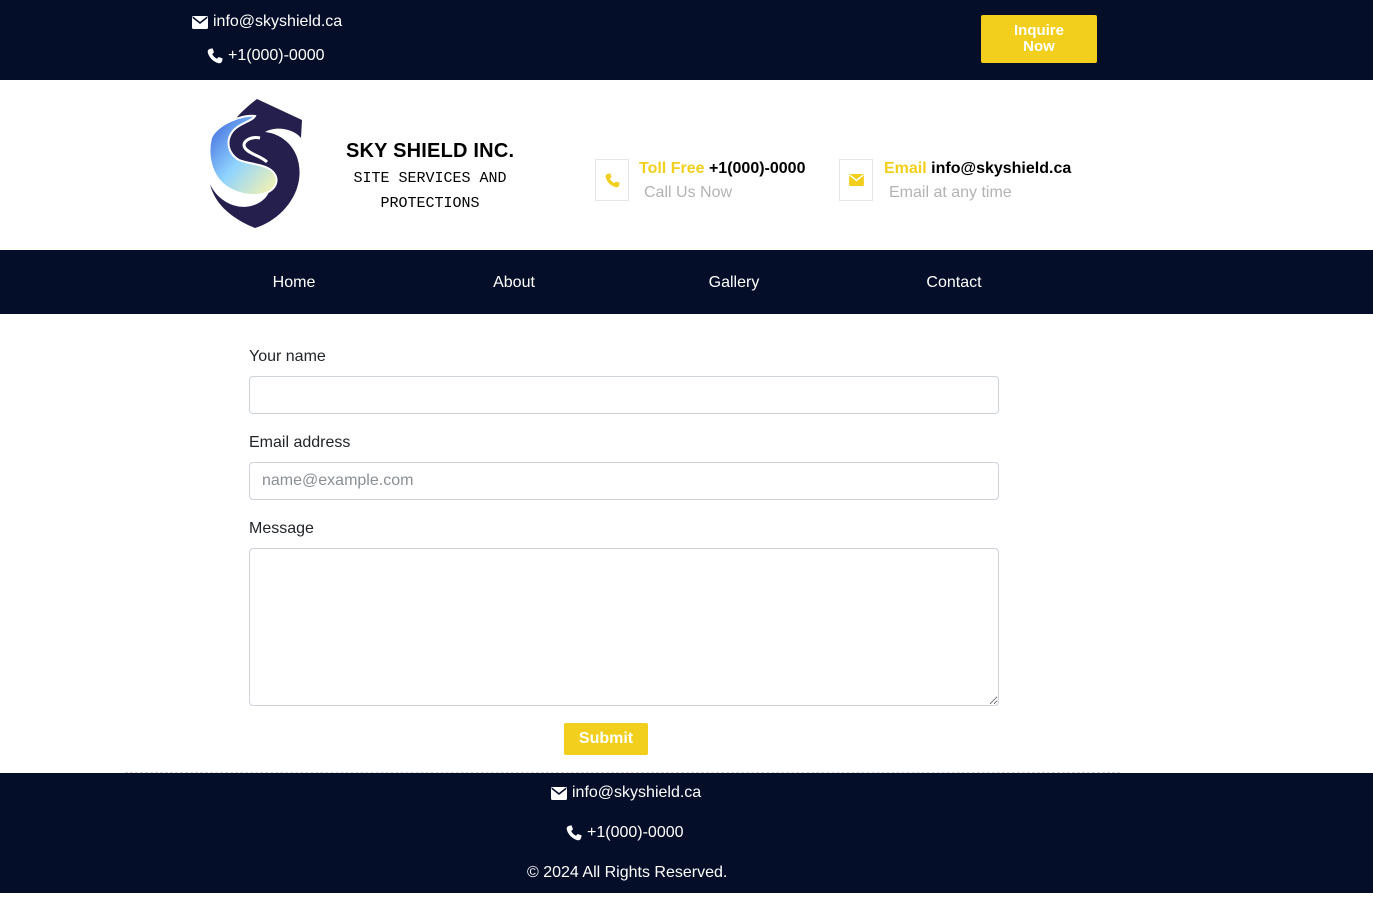  I want to click on email-input, so click(624, 481).